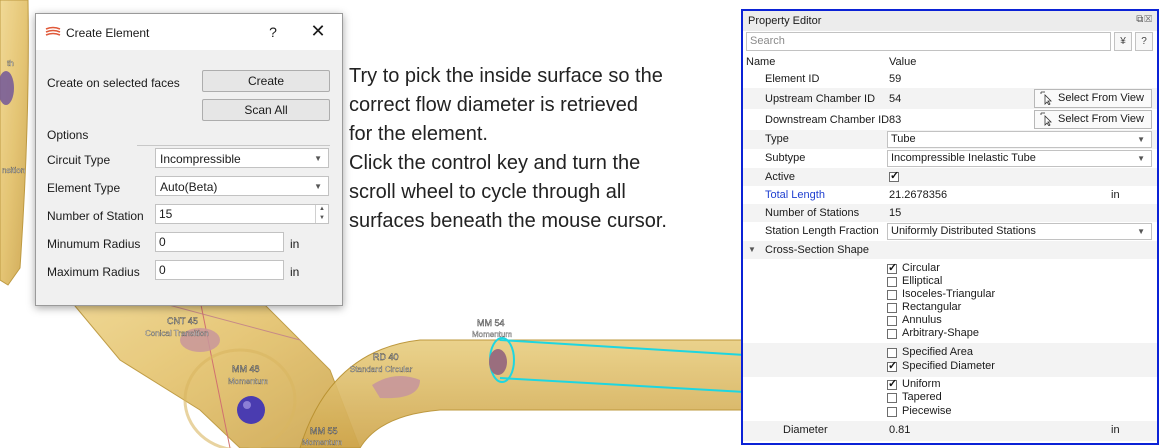  I want to click on stepper-arrows-icon: ▲ ▼, so click(321, 214).